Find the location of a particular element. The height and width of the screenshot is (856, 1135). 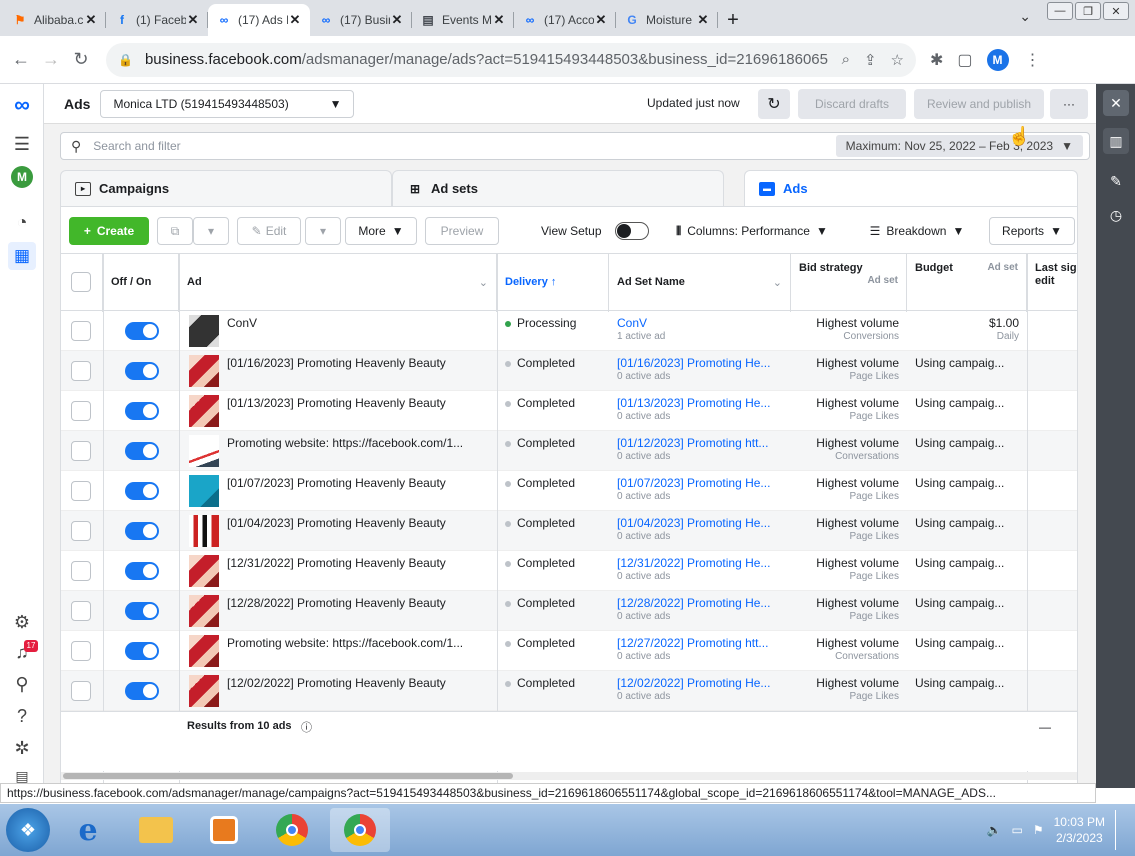

info-icon: ⓘ is located at coordinates (306, 727).